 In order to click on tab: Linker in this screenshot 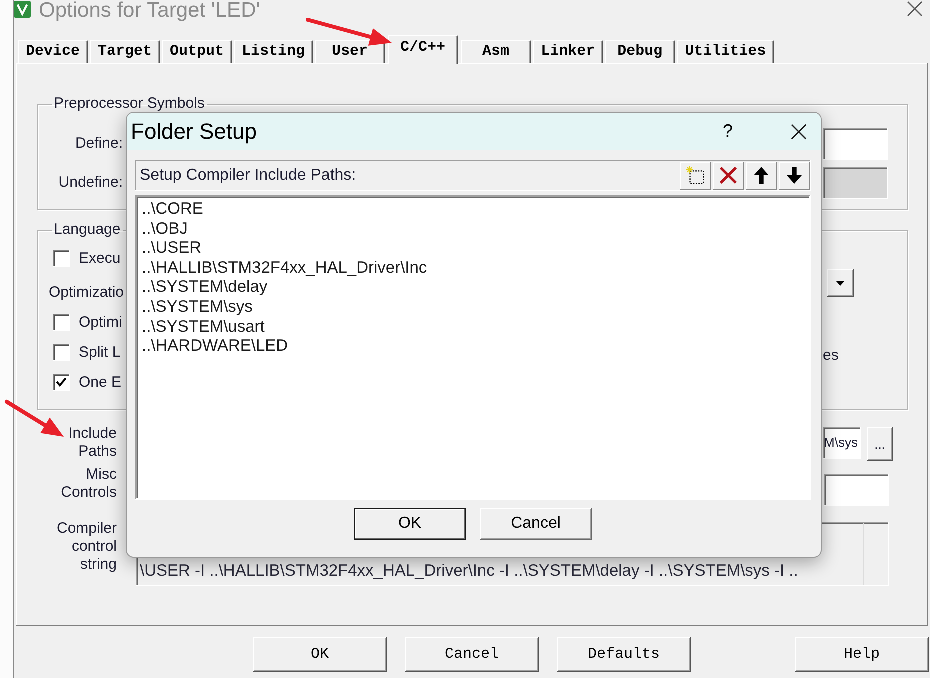, I will do `click(568, 51)`.